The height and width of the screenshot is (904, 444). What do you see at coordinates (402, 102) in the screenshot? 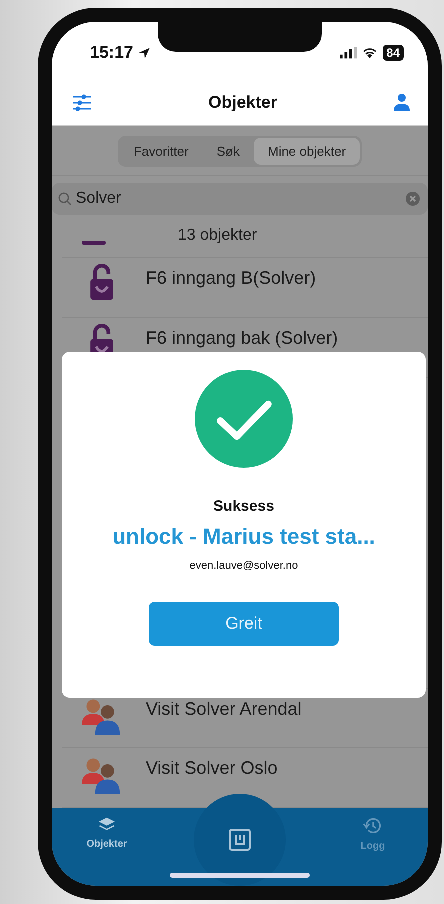
I see `profile-icon` at bounding box center [402, 102].